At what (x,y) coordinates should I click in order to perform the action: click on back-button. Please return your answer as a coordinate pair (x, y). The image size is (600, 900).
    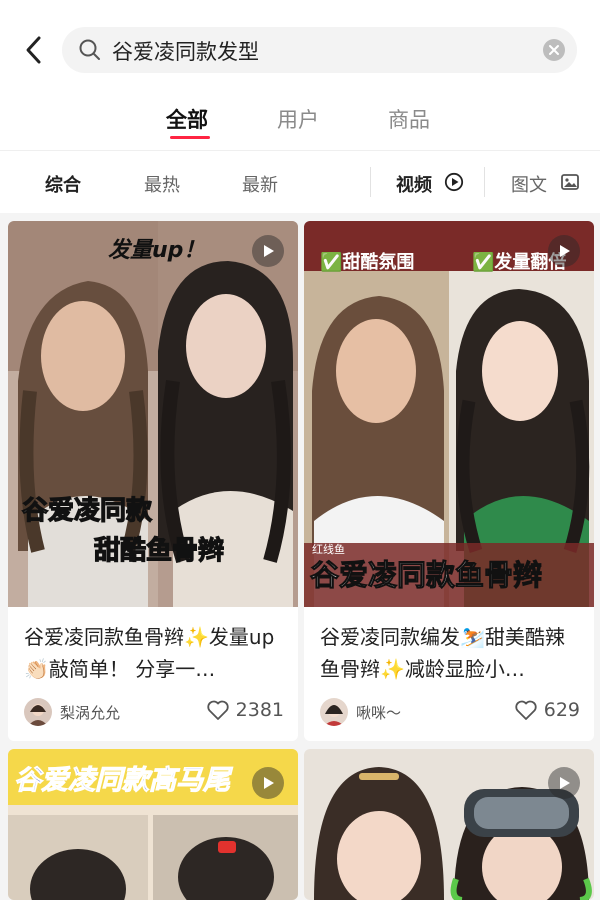
    Looking at the image, I should click on (34, 50).